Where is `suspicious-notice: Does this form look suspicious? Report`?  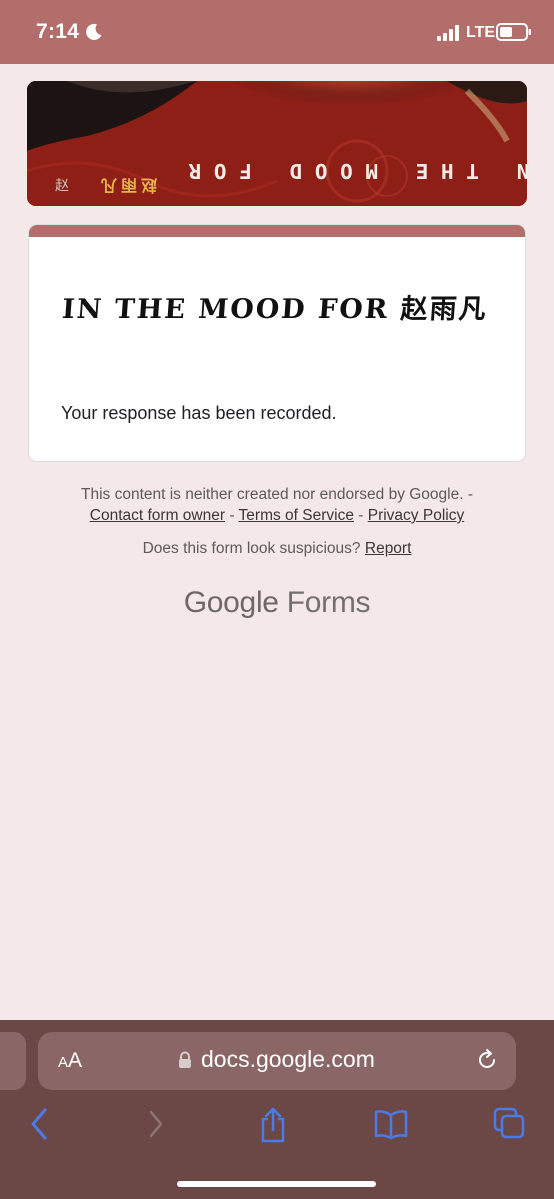 suspicious-notice: Does this form look suspicious? Report is located at coordinates (277, 549).